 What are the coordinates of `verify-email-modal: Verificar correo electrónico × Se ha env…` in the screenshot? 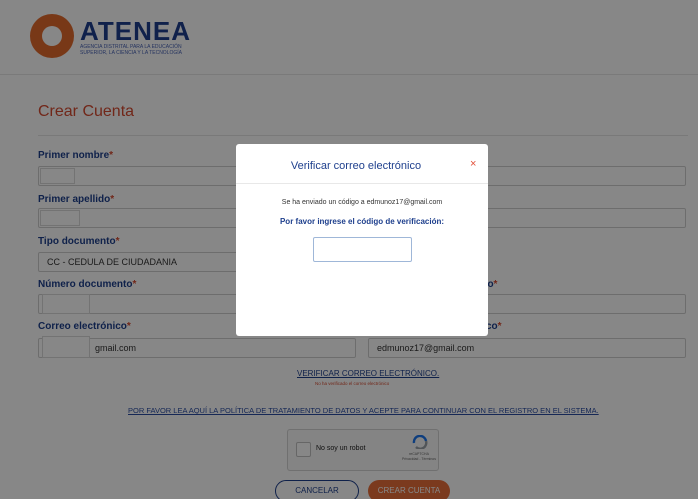 It's located at (362, 240).